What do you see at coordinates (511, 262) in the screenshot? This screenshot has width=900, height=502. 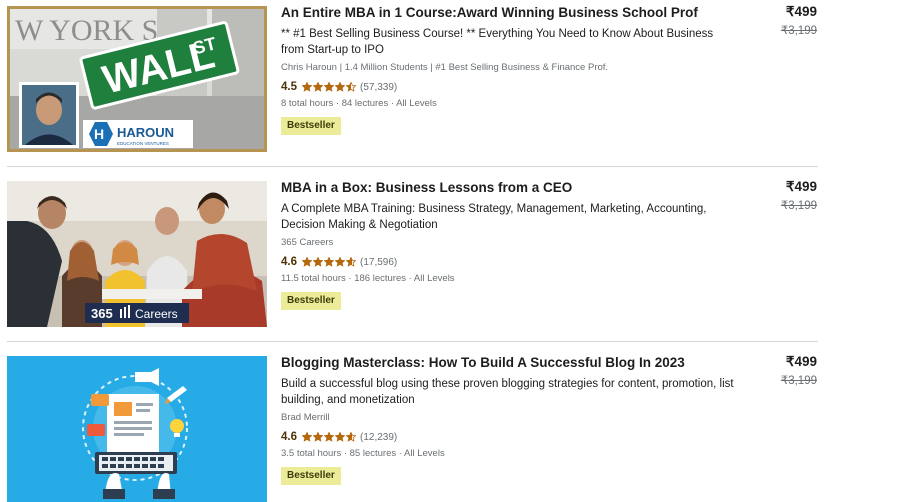 I see `course-rating: 4.6 (17,596)` at bounding box center [511, 262].